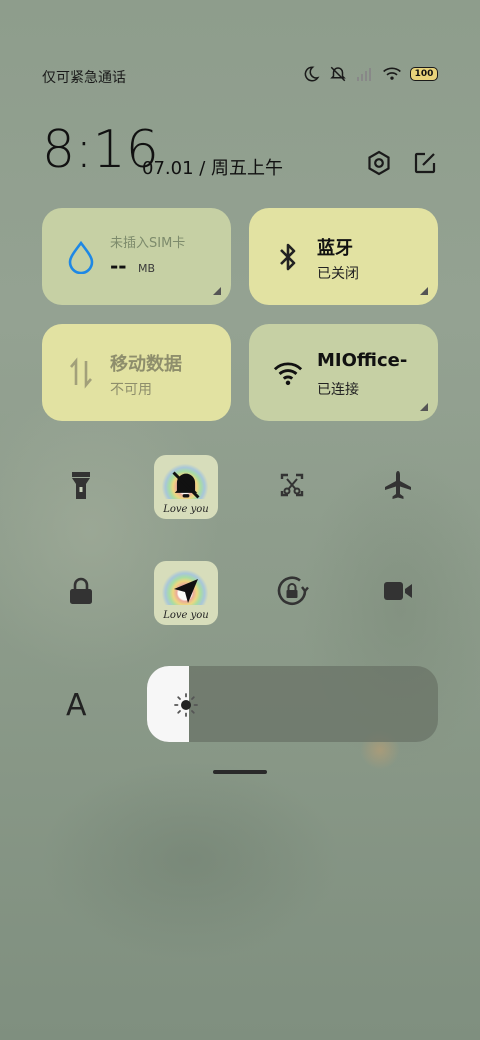  Describe the element at coordinates (186, 705) in the screenshot. I see `brightness-sun-icon` at that location.